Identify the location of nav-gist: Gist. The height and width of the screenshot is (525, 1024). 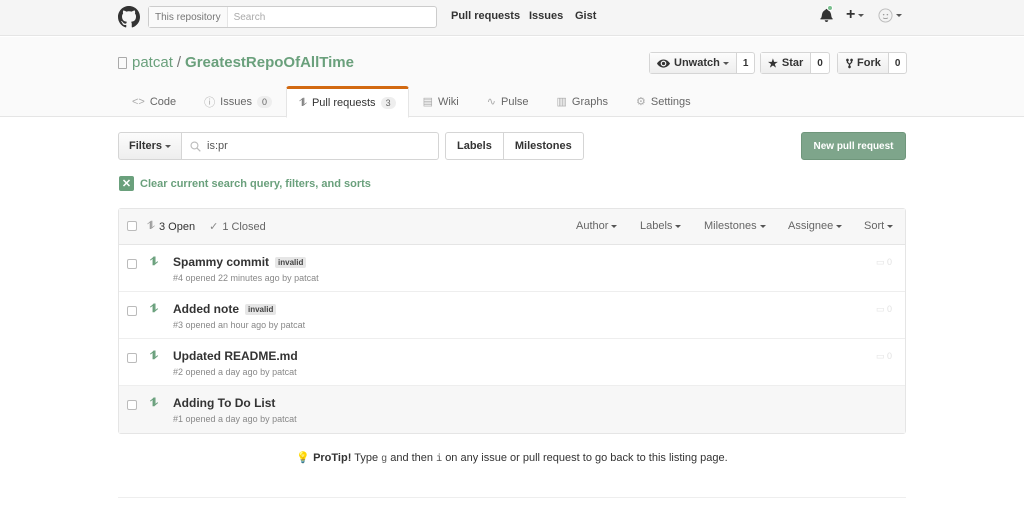
(585, 16).